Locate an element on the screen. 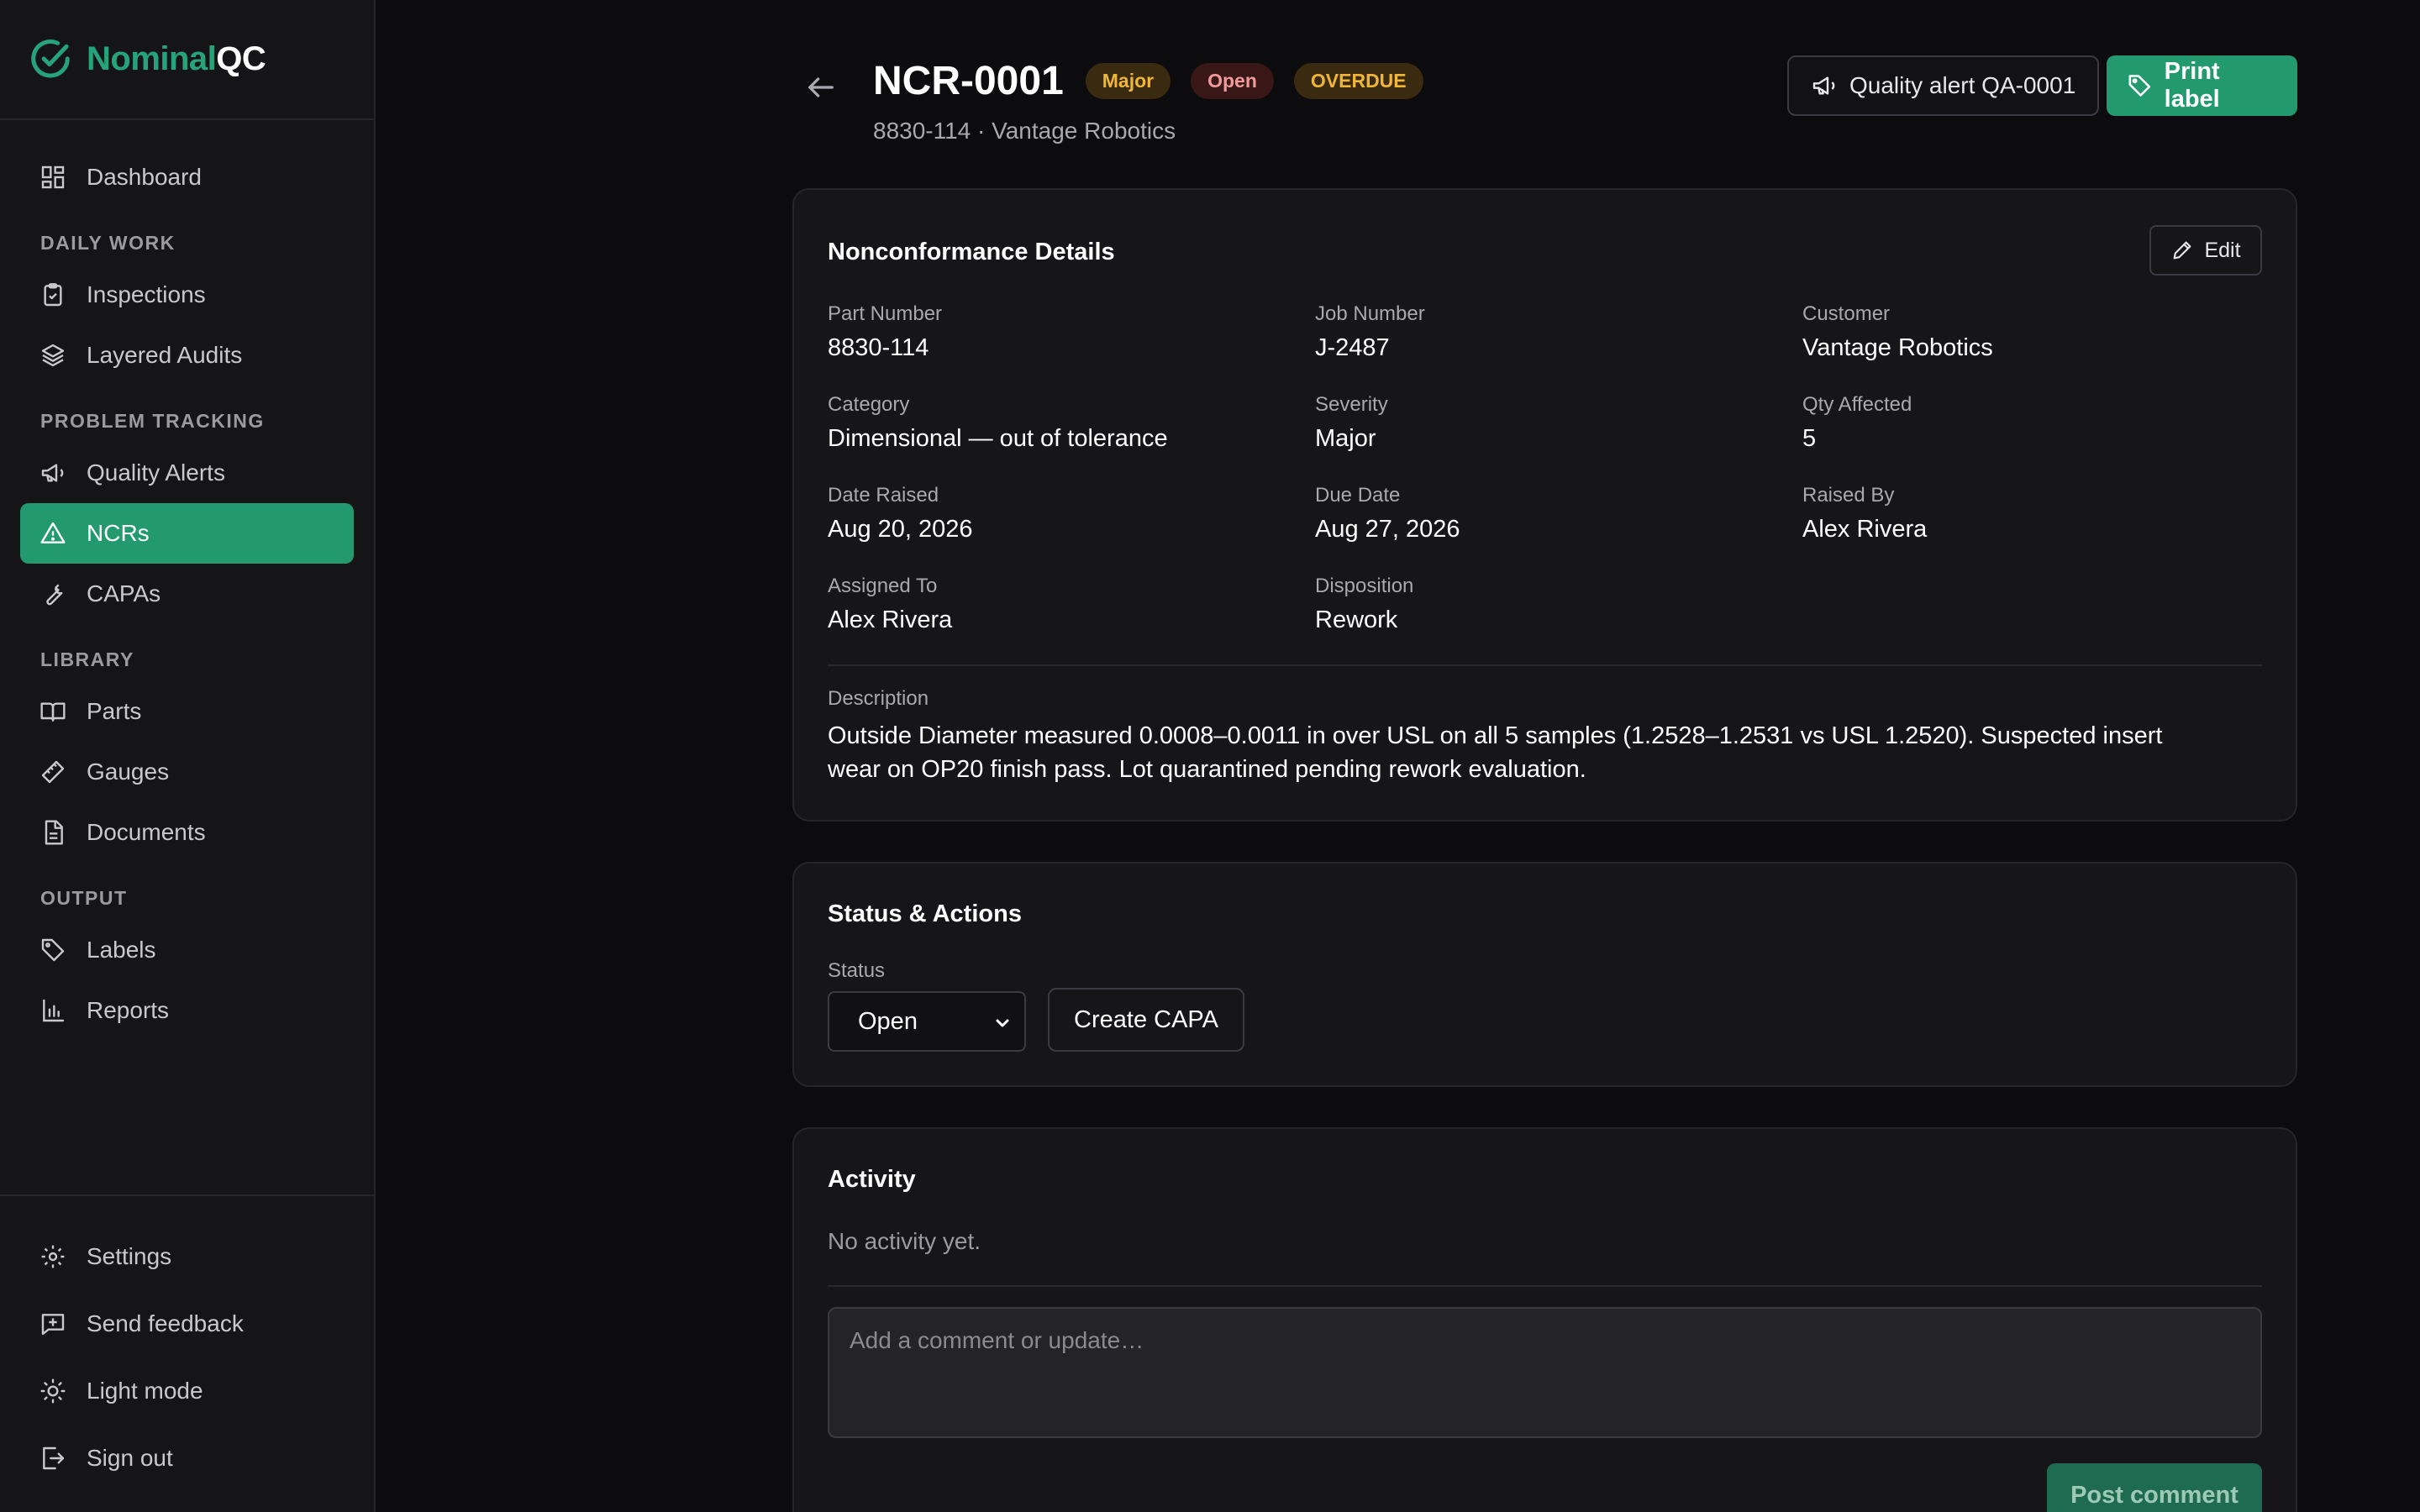 The height and width of the screenshot is (1512, 2420). sidebar-item-label: Light mode is located at coordinates (145, 1391).